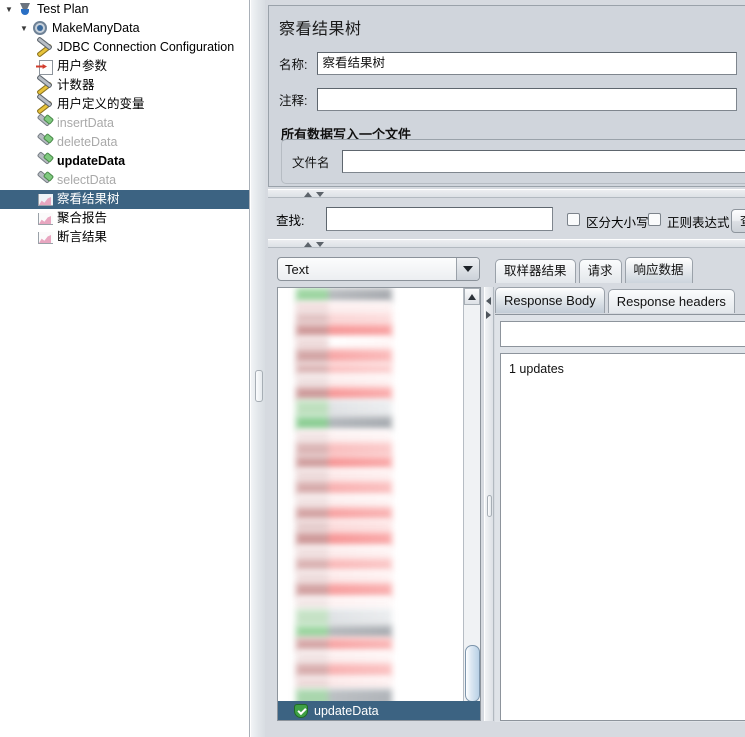  I want to click on counter-icon, so click(45, 85).